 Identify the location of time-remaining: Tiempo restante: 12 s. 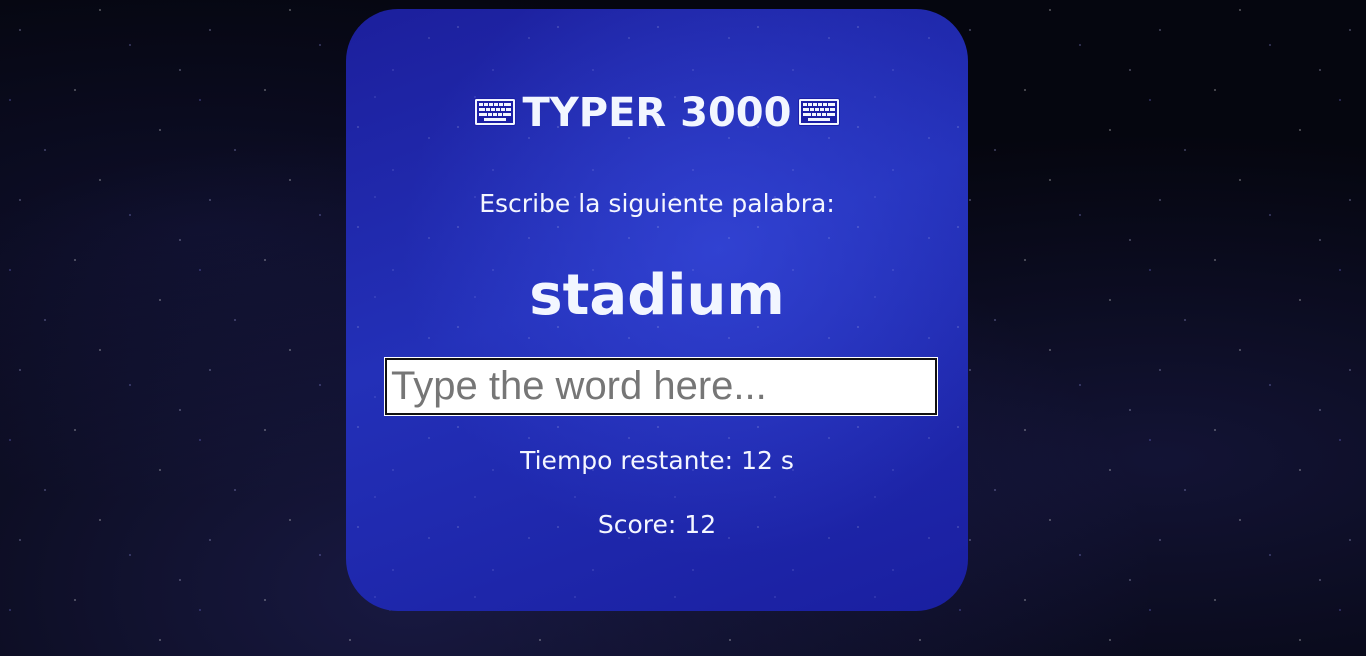
(657, 461).